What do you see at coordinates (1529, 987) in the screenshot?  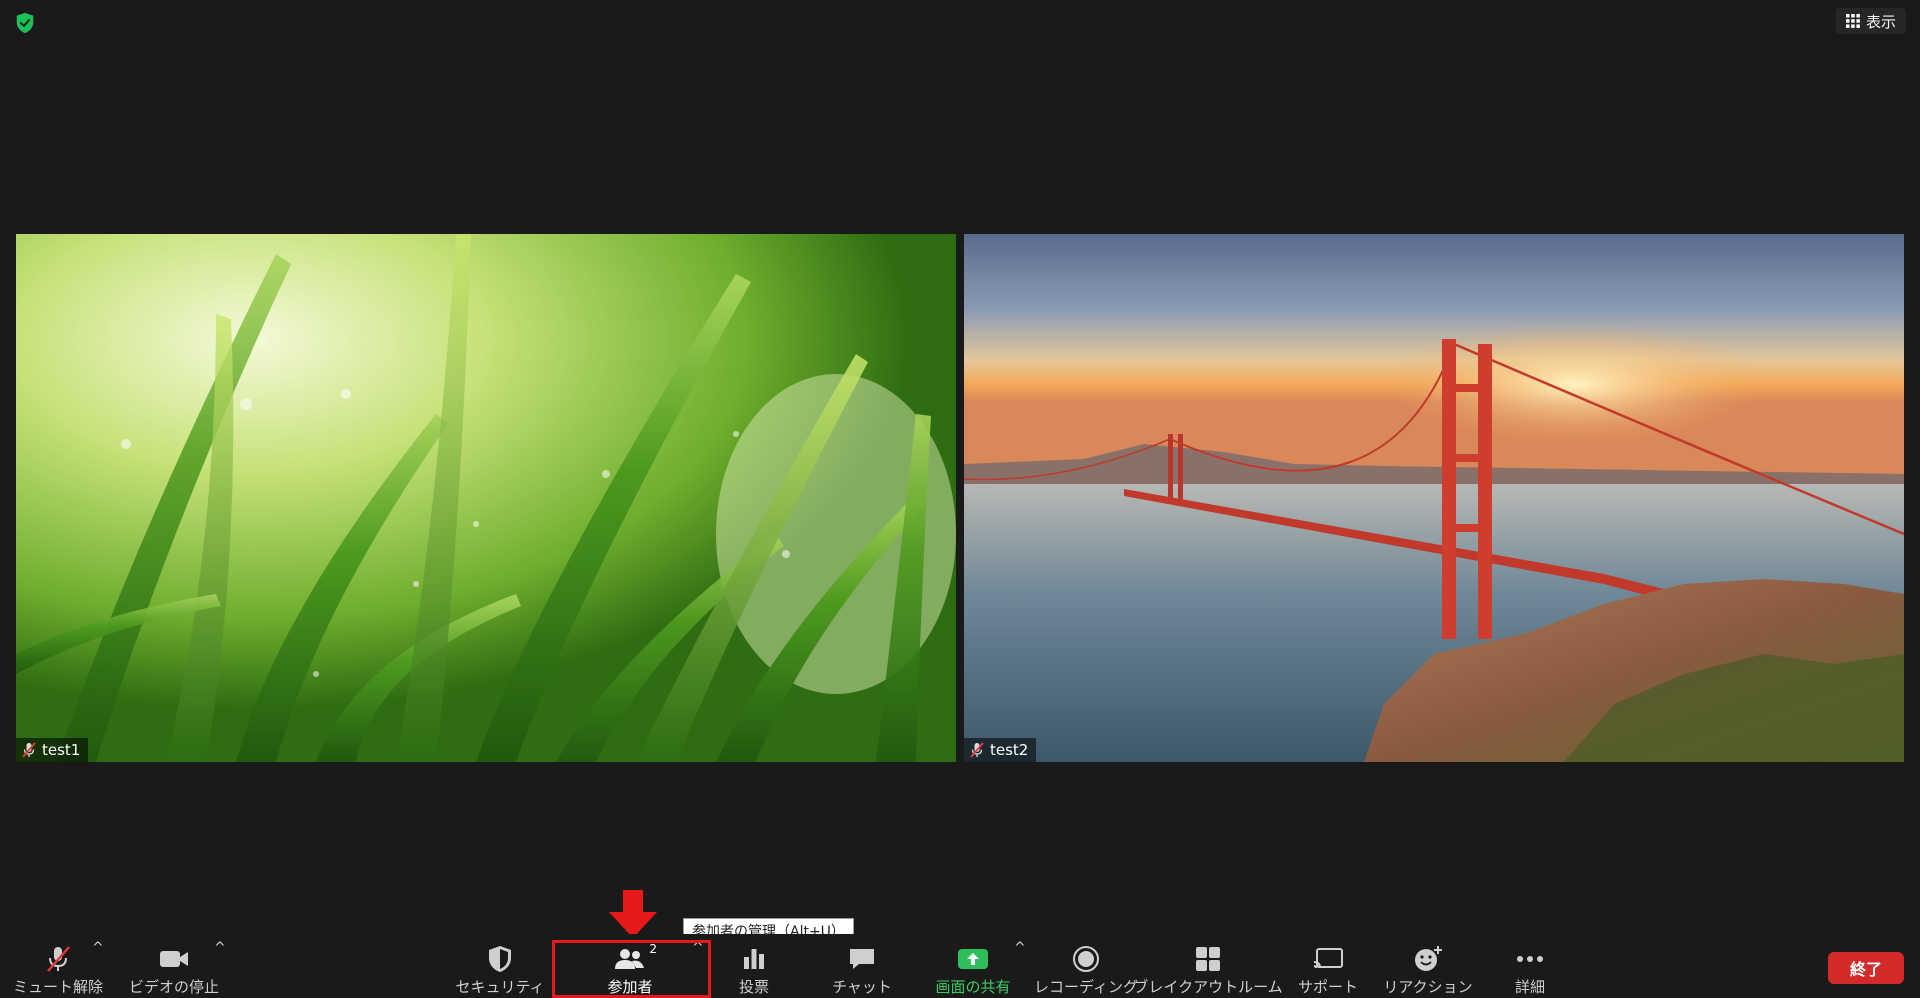 I see `more-label: 詳細` at bounding box center [1529, 987].